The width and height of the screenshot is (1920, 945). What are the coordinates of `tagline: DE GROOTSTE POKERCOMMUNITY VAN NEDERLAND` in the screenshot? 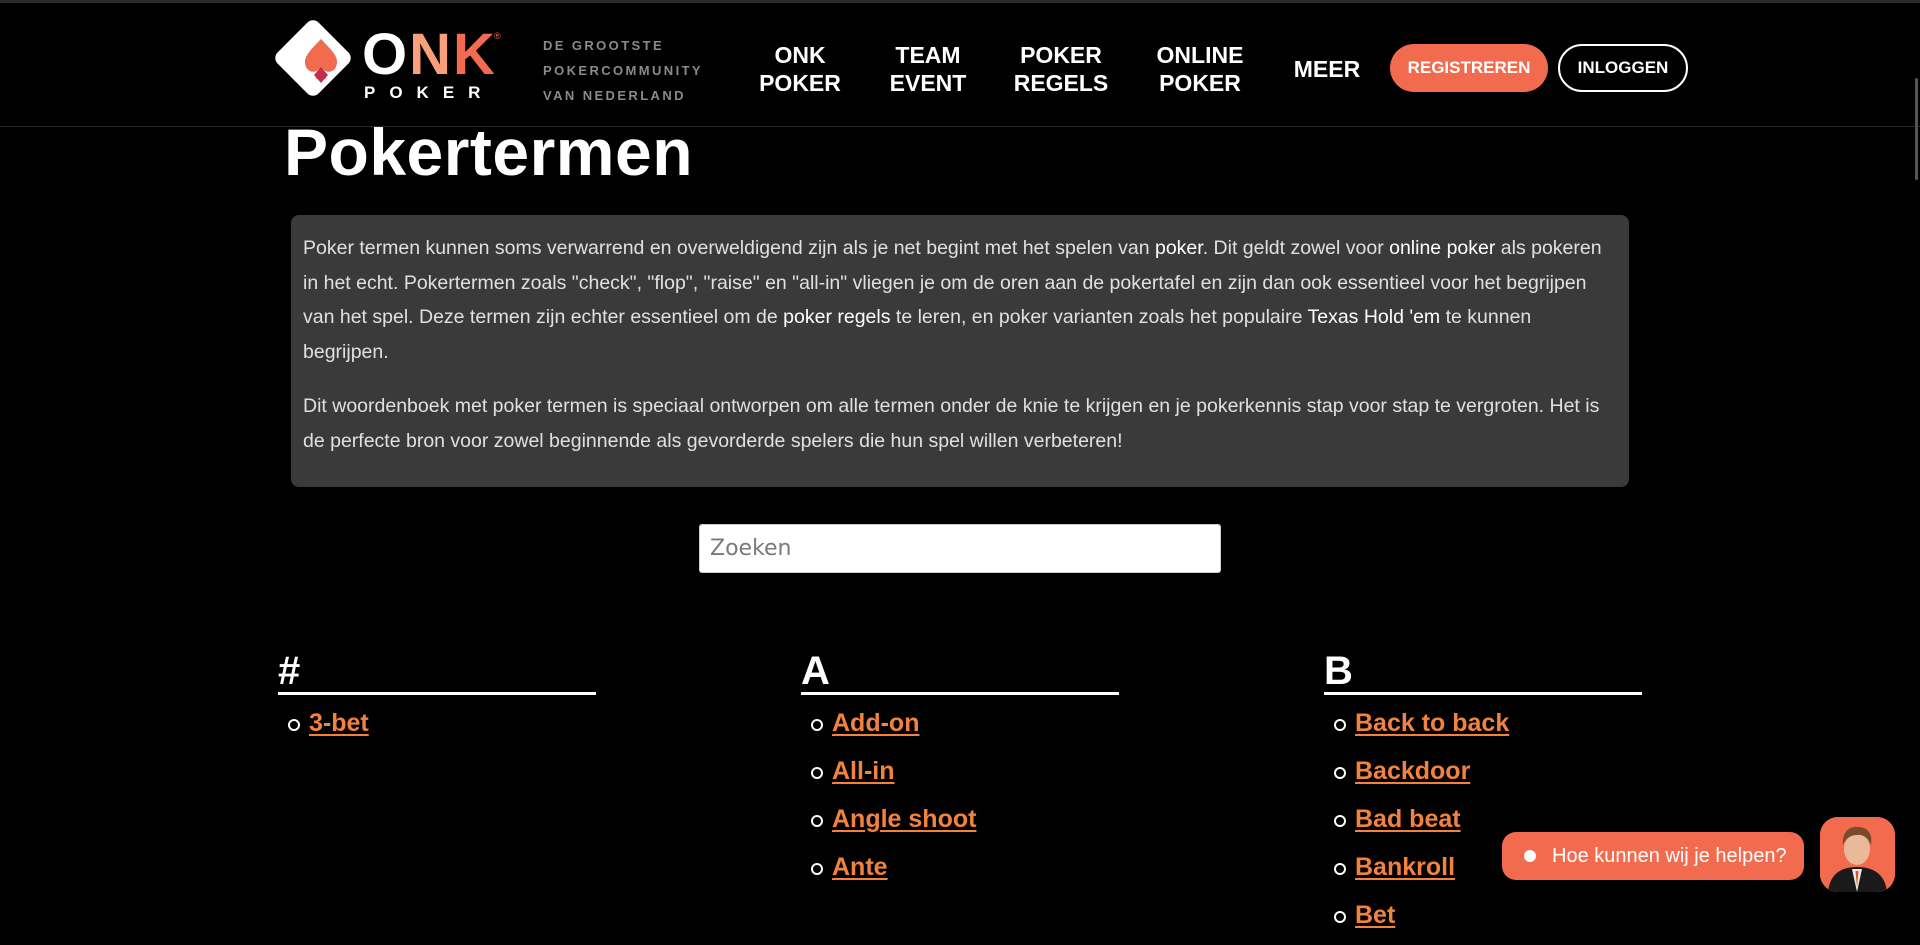 It's located at (633, 70).